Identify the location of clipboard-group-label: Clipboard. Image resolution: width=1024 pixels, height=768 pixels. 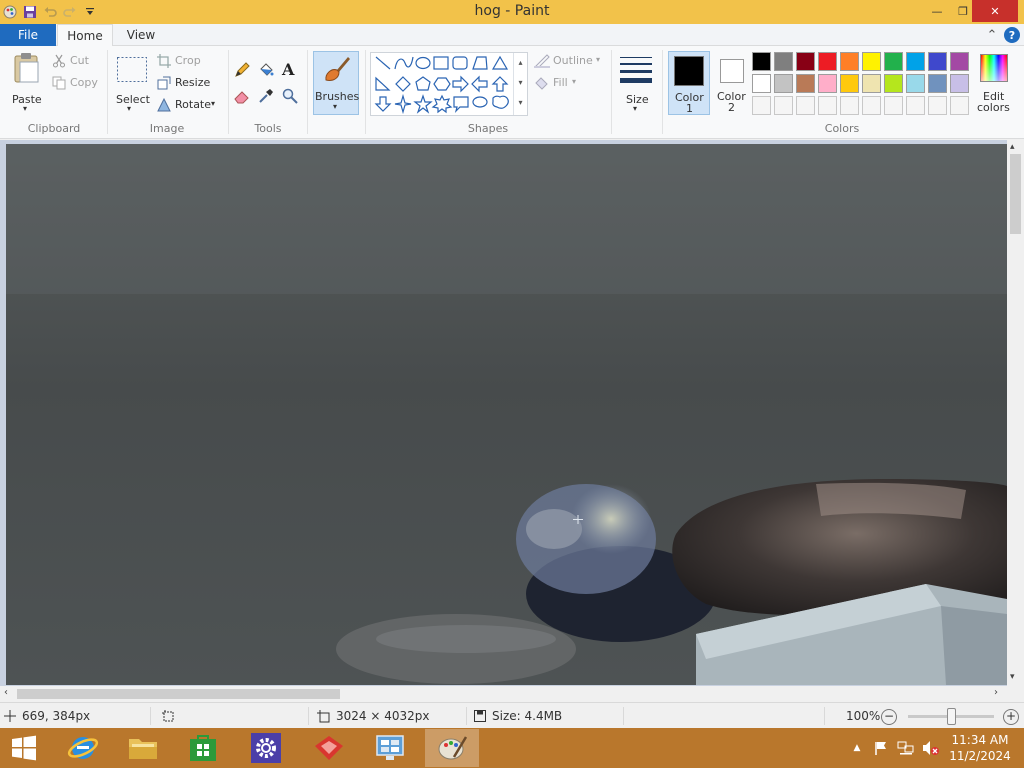
(54, 128).